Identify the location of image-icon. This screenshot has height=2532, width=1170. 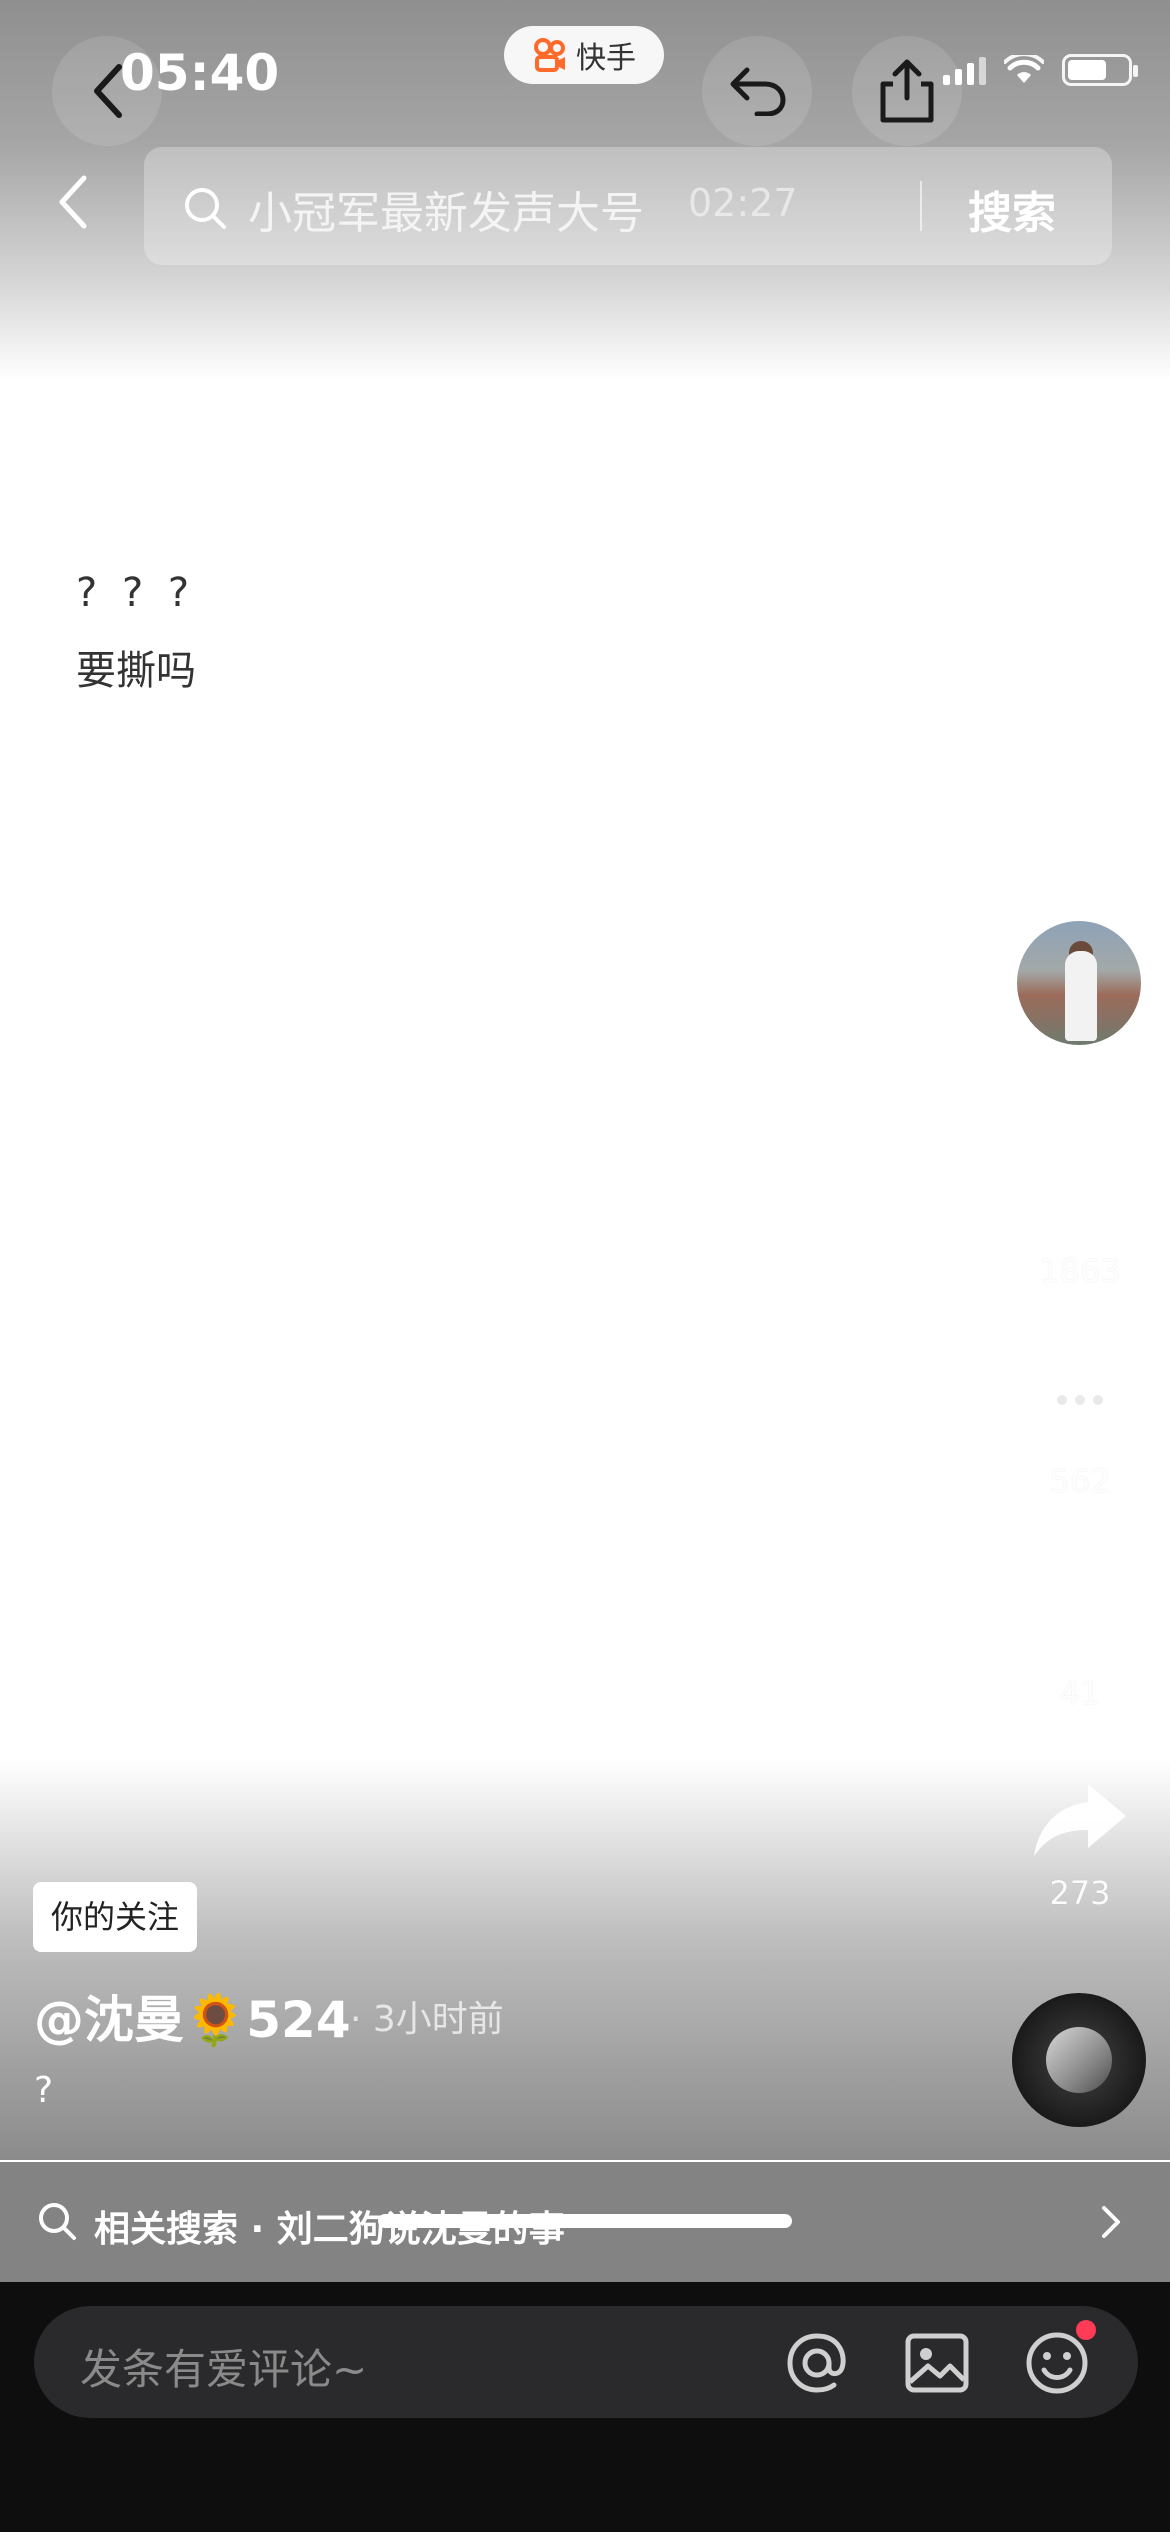
(937, 2363).